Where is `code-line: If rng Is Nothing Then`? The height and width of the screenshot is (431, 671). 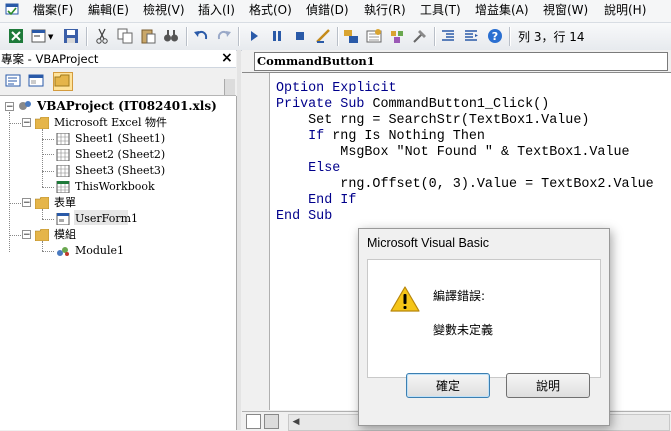 code-line: If rng Is Nothing Then is located at coordinates (380, 136).